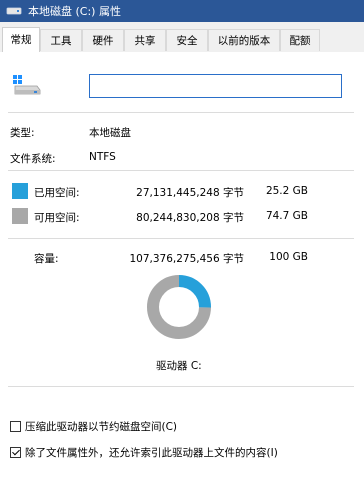 This screenshot has width=364, height=494. I want to click on index-option: 除了文件属性外，还允许索引此驱动器上文件的内容(I), so click(144, 452).